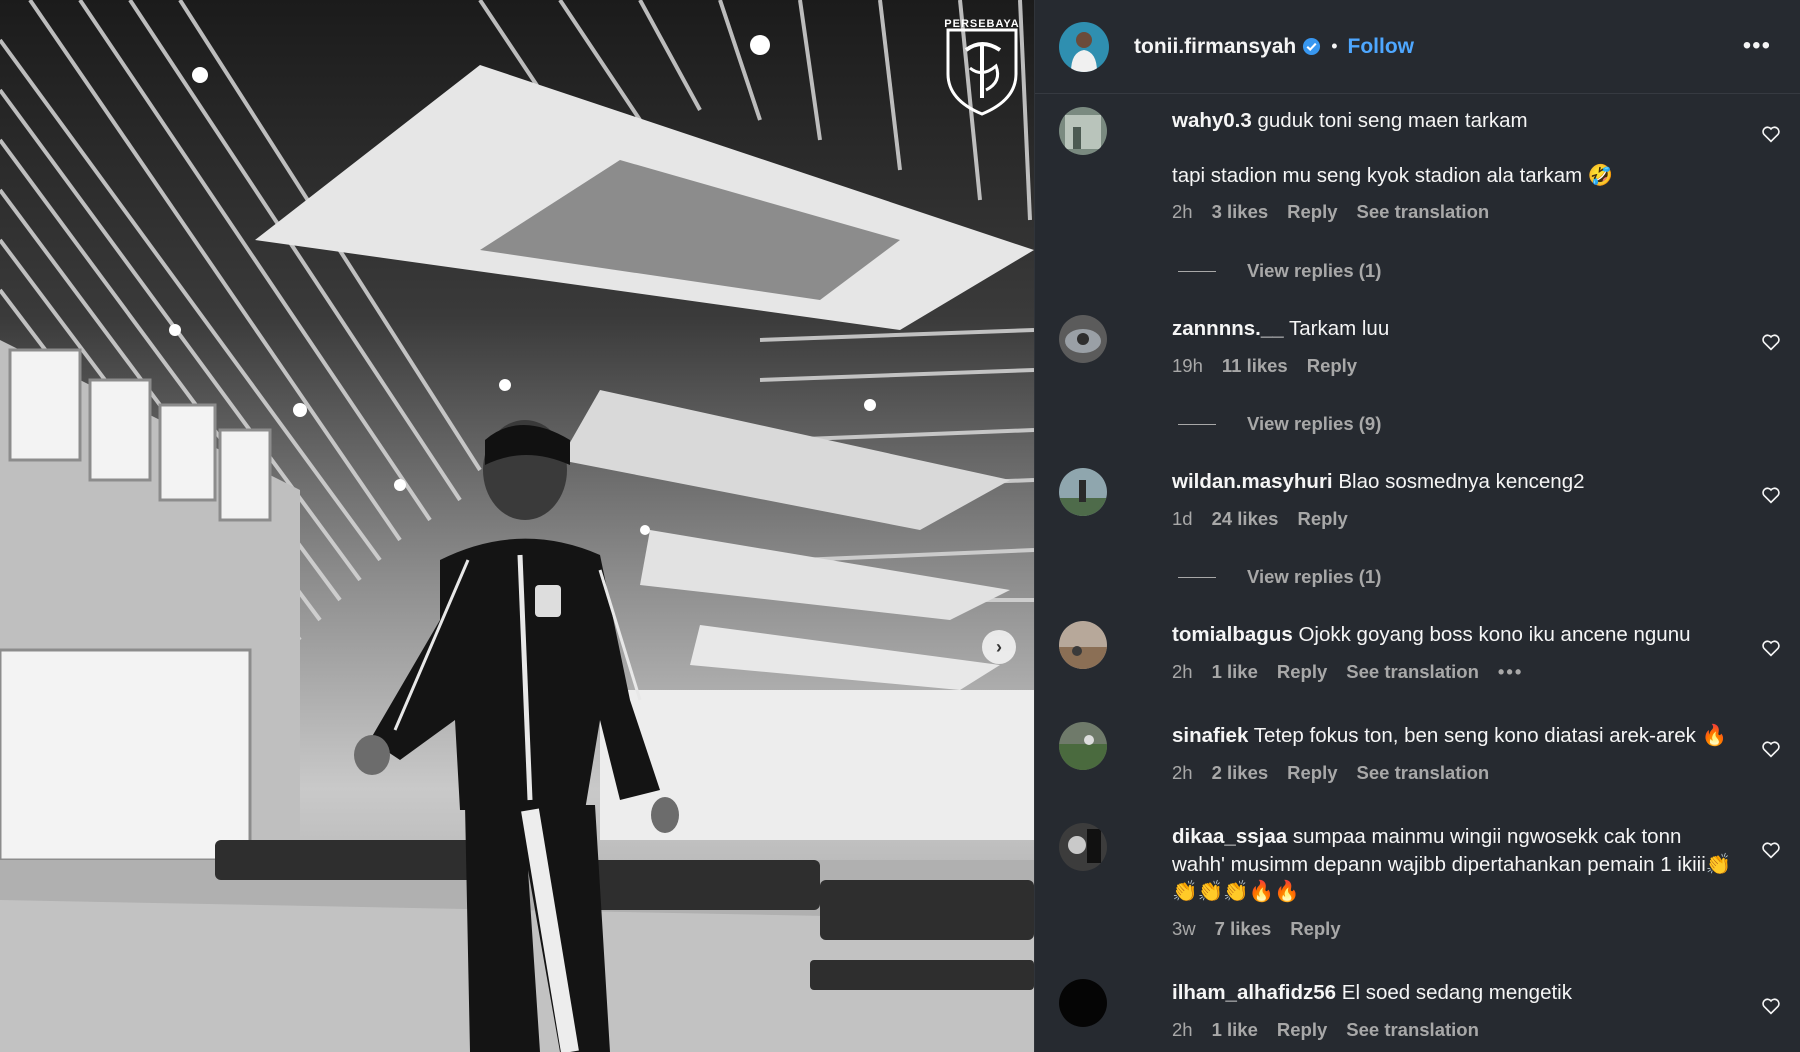  Describe the element at coordinates (1240, 773) in the screenshot. I see `comment-likes: 2 likes` at that location.